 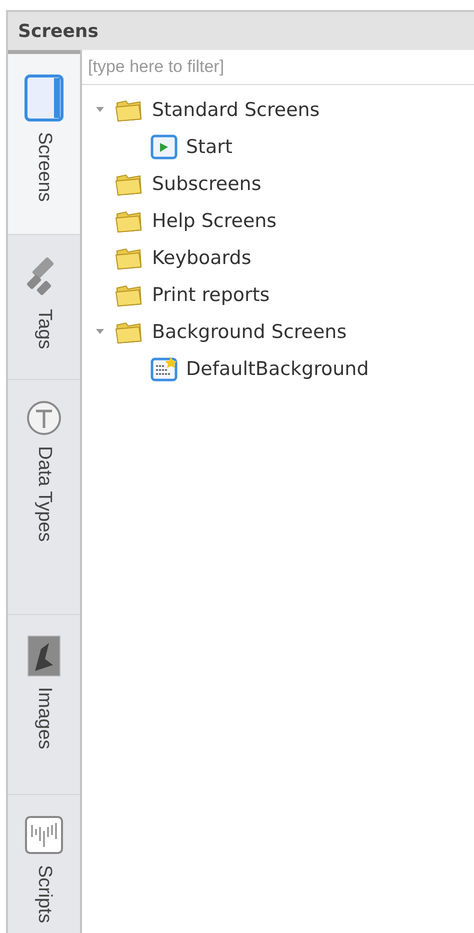 What do you see at coordinates (278, 183) in the screenshot?
I see `tree-item: Subscreens` at bounding box center [278, 183].